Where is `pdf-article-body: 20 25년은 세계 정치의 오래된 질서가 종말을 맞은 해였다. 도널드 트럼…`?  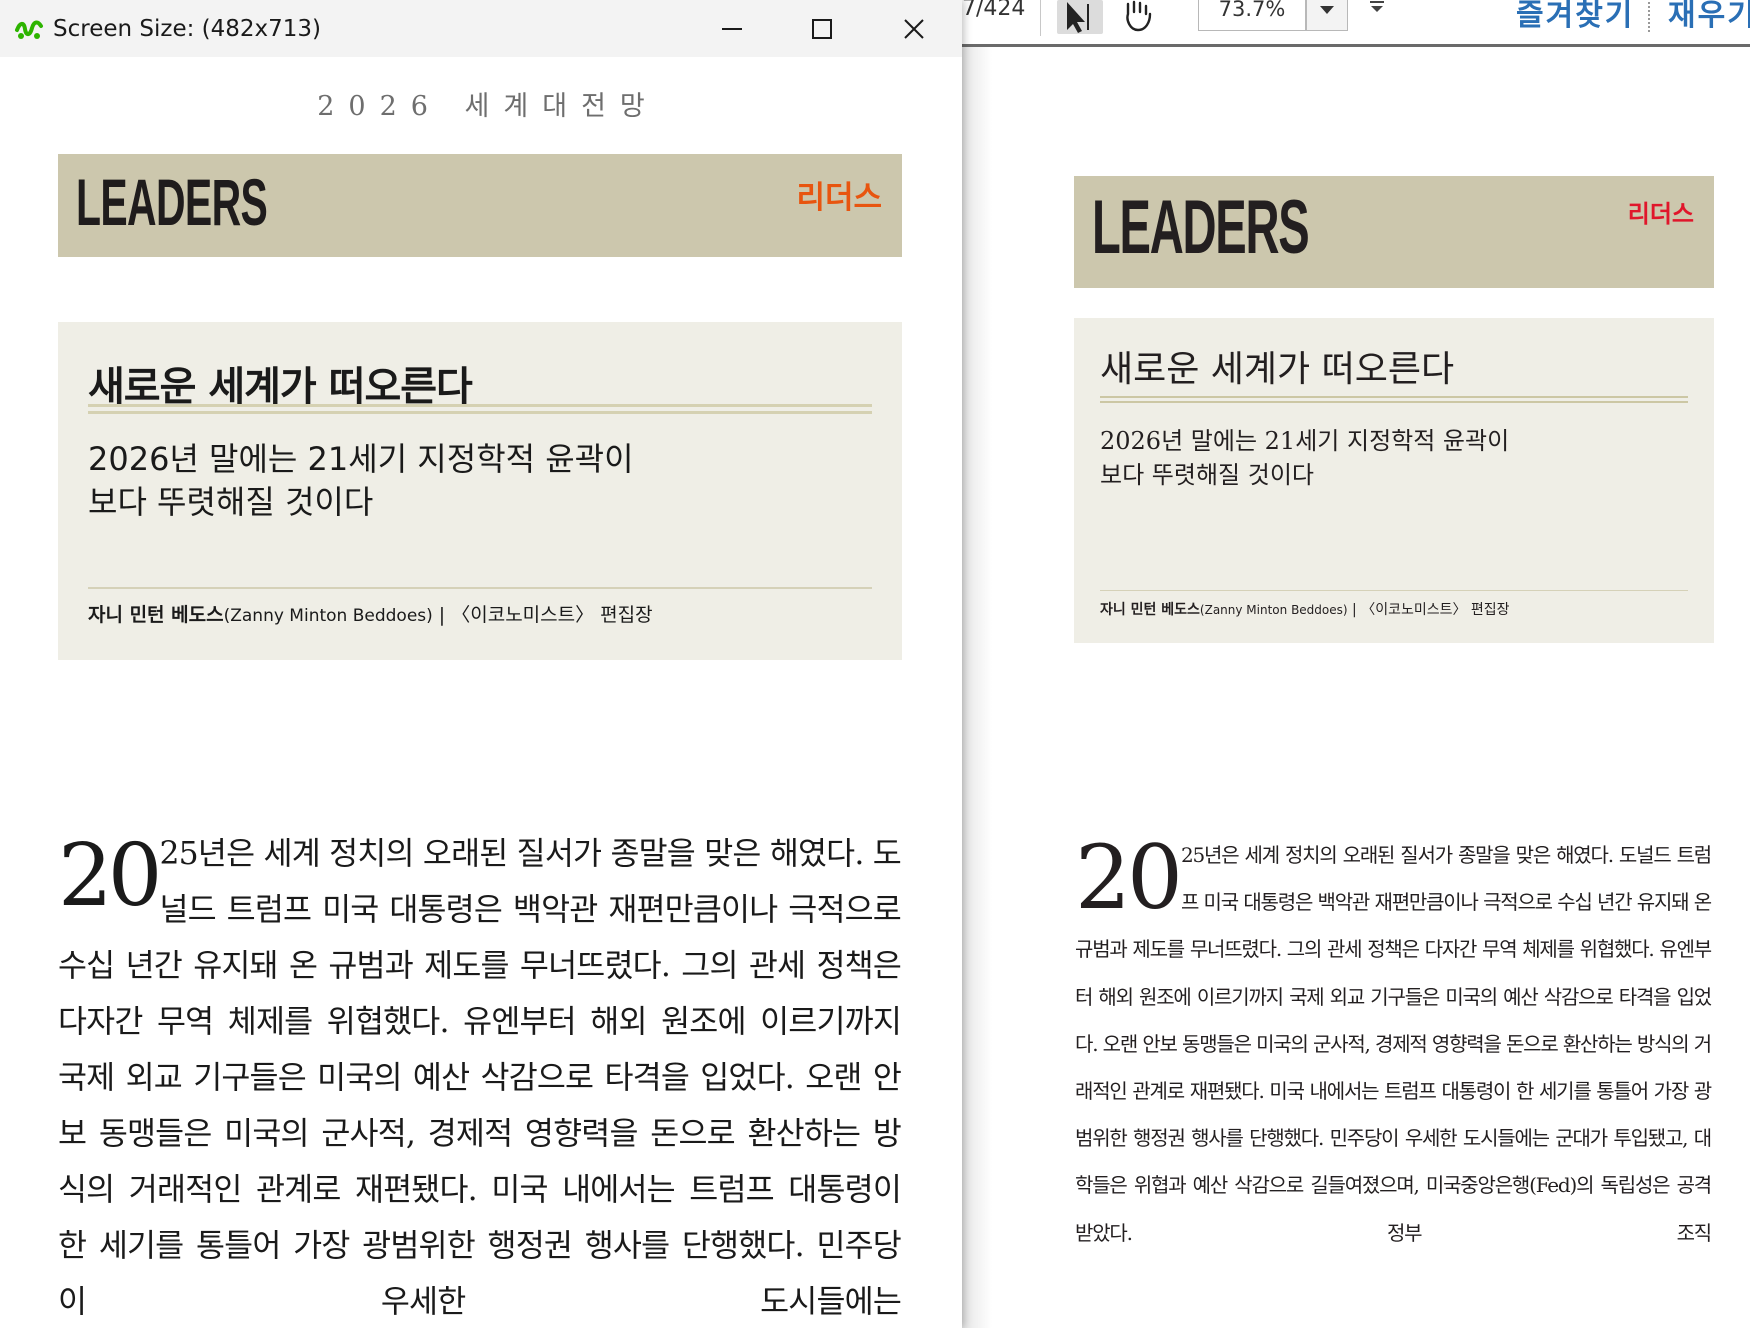
pdf-article-body: 20 25년은 세계 정치의 오래된 질서가 종말을 맞은 해였다. 도널드 트럼… is located at coordinates (1393, 1041).